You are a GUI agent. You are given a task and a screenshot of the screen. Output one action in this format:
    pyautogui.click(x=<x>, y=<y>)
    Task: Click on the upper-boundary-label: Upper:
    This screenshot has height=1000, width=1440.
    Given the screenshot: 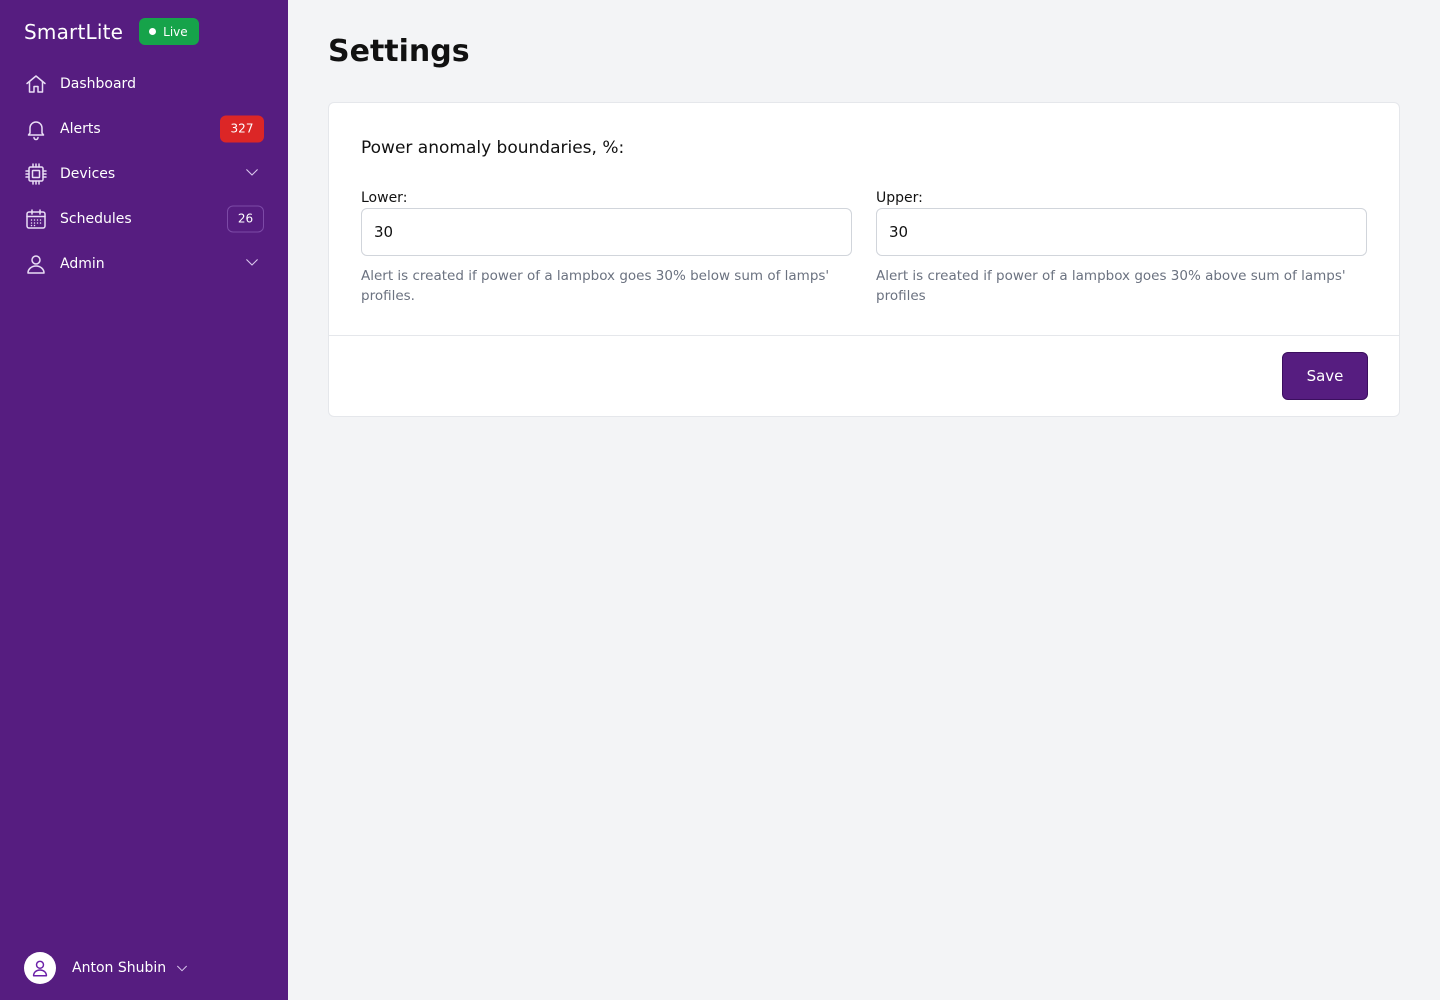 What is the action you would take?
    pyautogui.click(x=899, y=198)
    